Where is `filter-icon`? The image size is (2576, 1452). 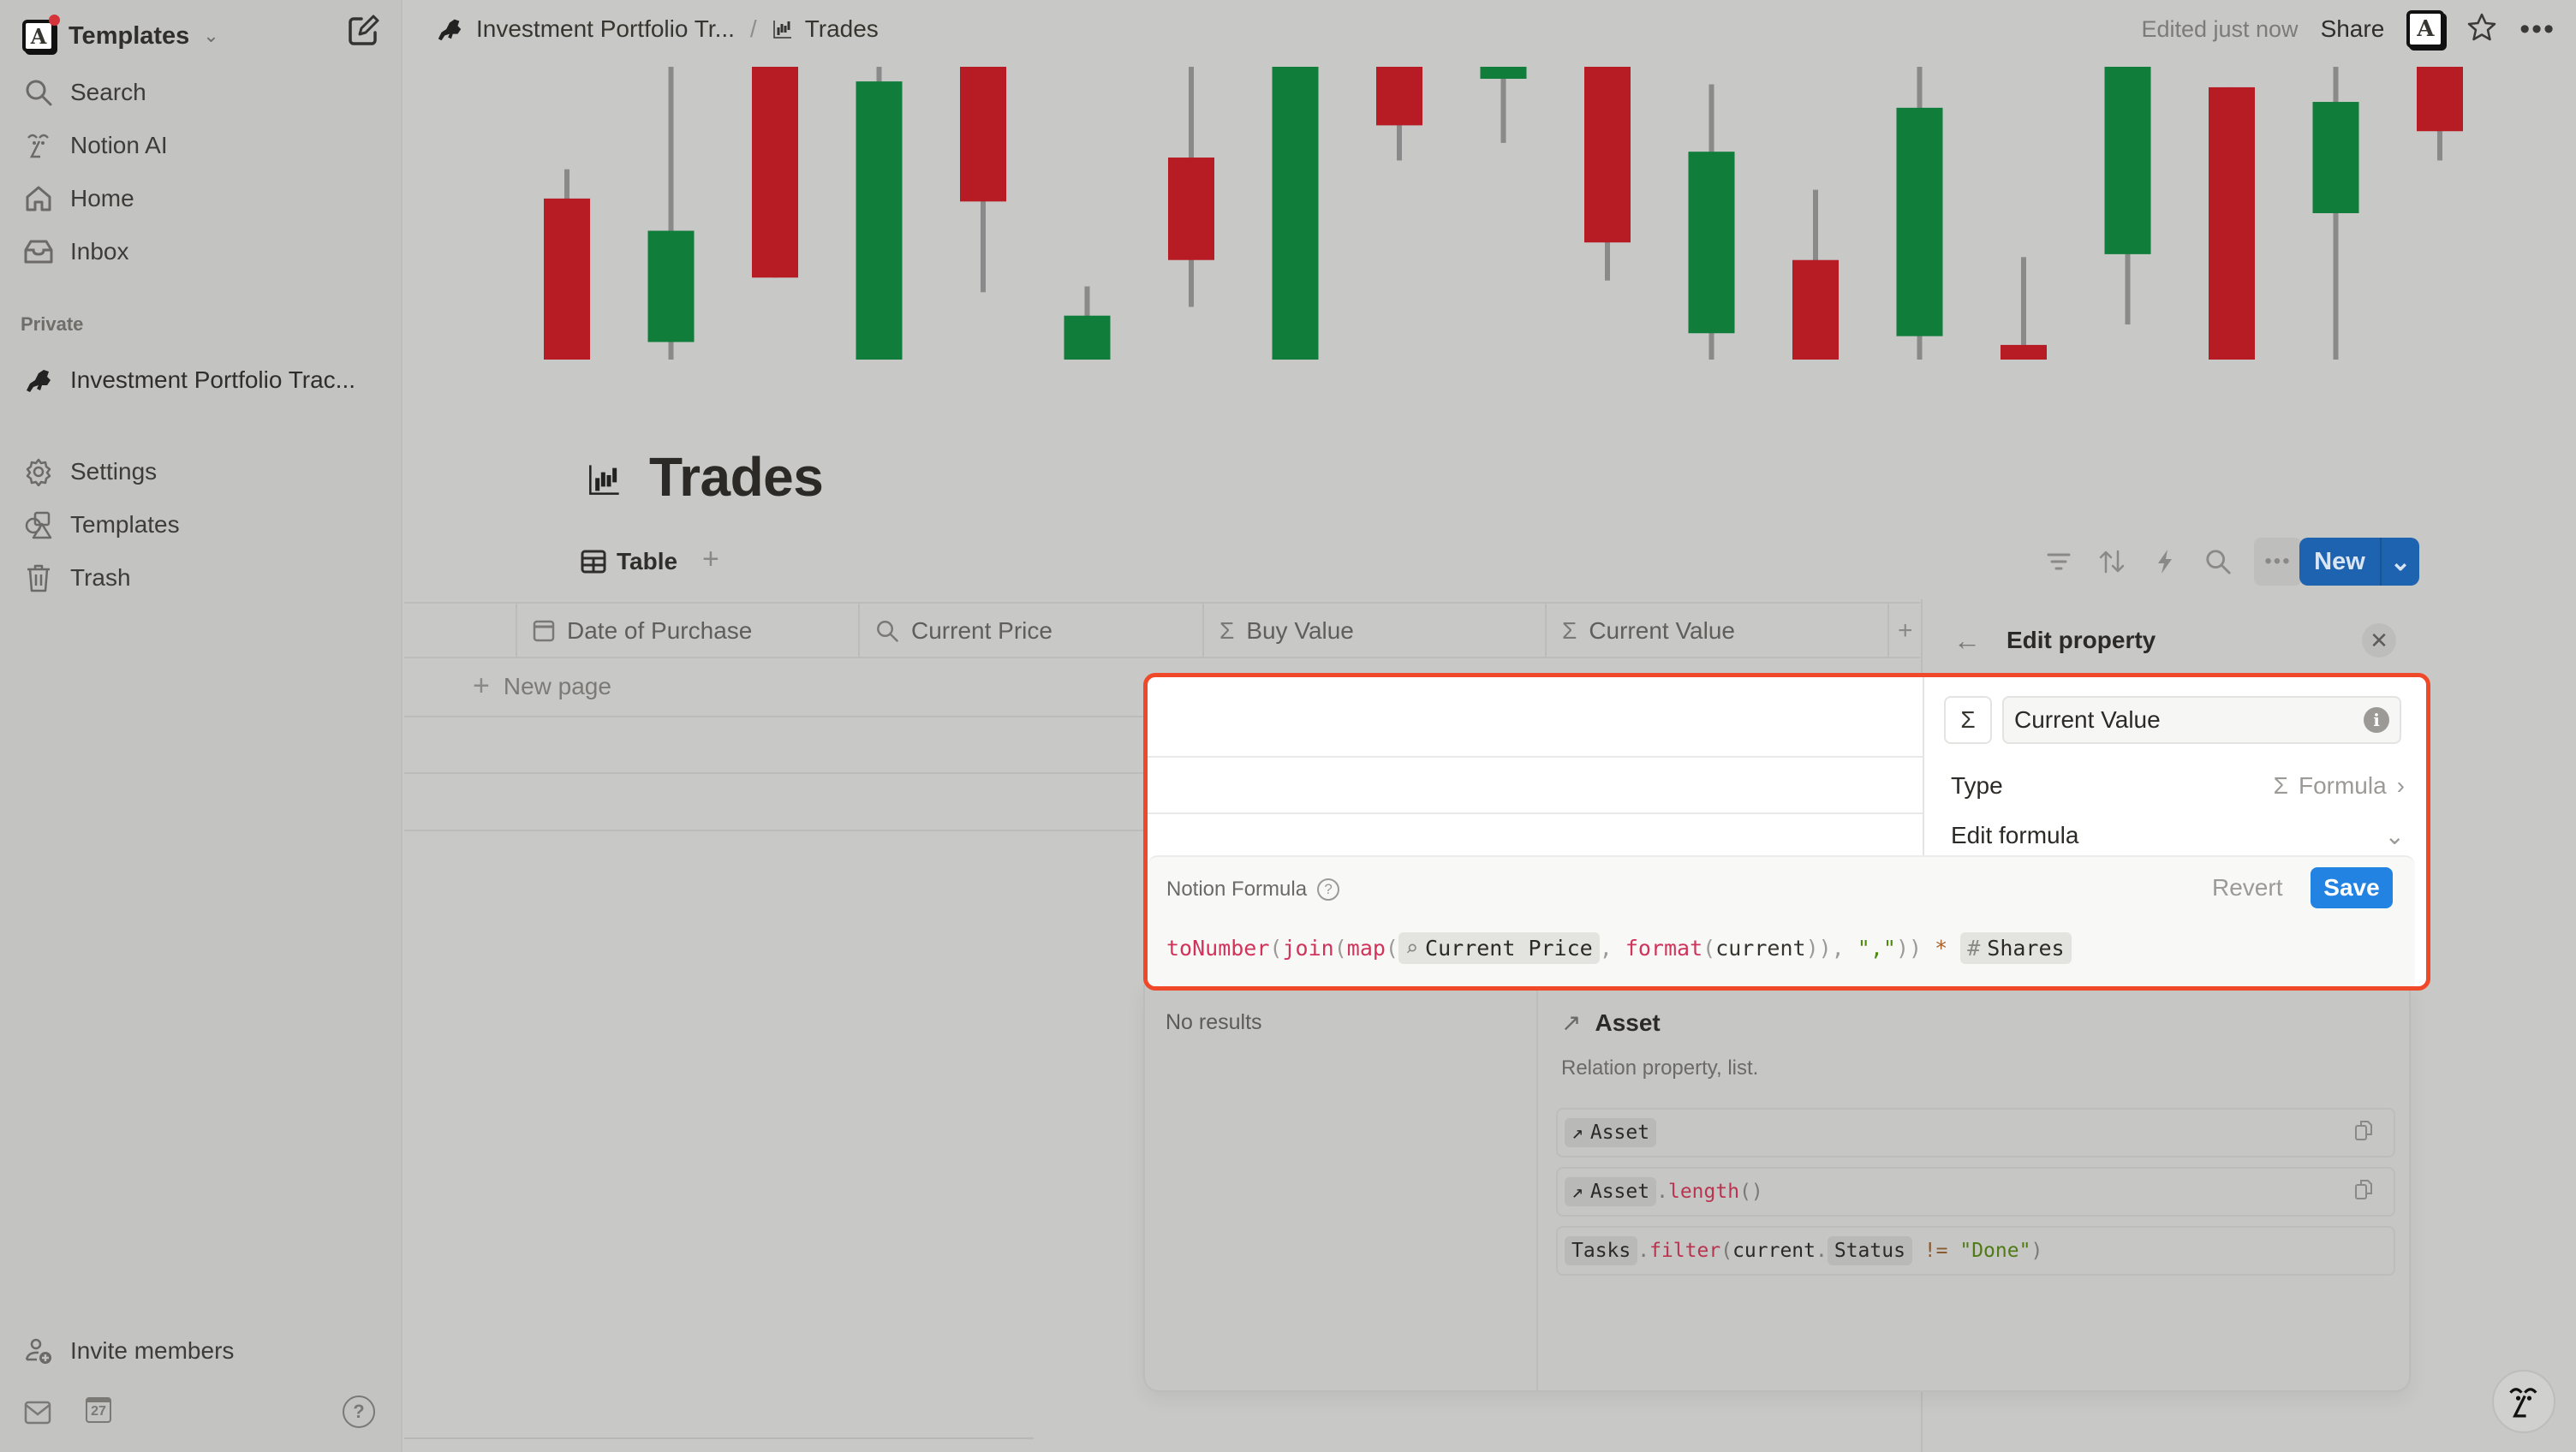 filter-icon is located at coordinates (2059, 562).